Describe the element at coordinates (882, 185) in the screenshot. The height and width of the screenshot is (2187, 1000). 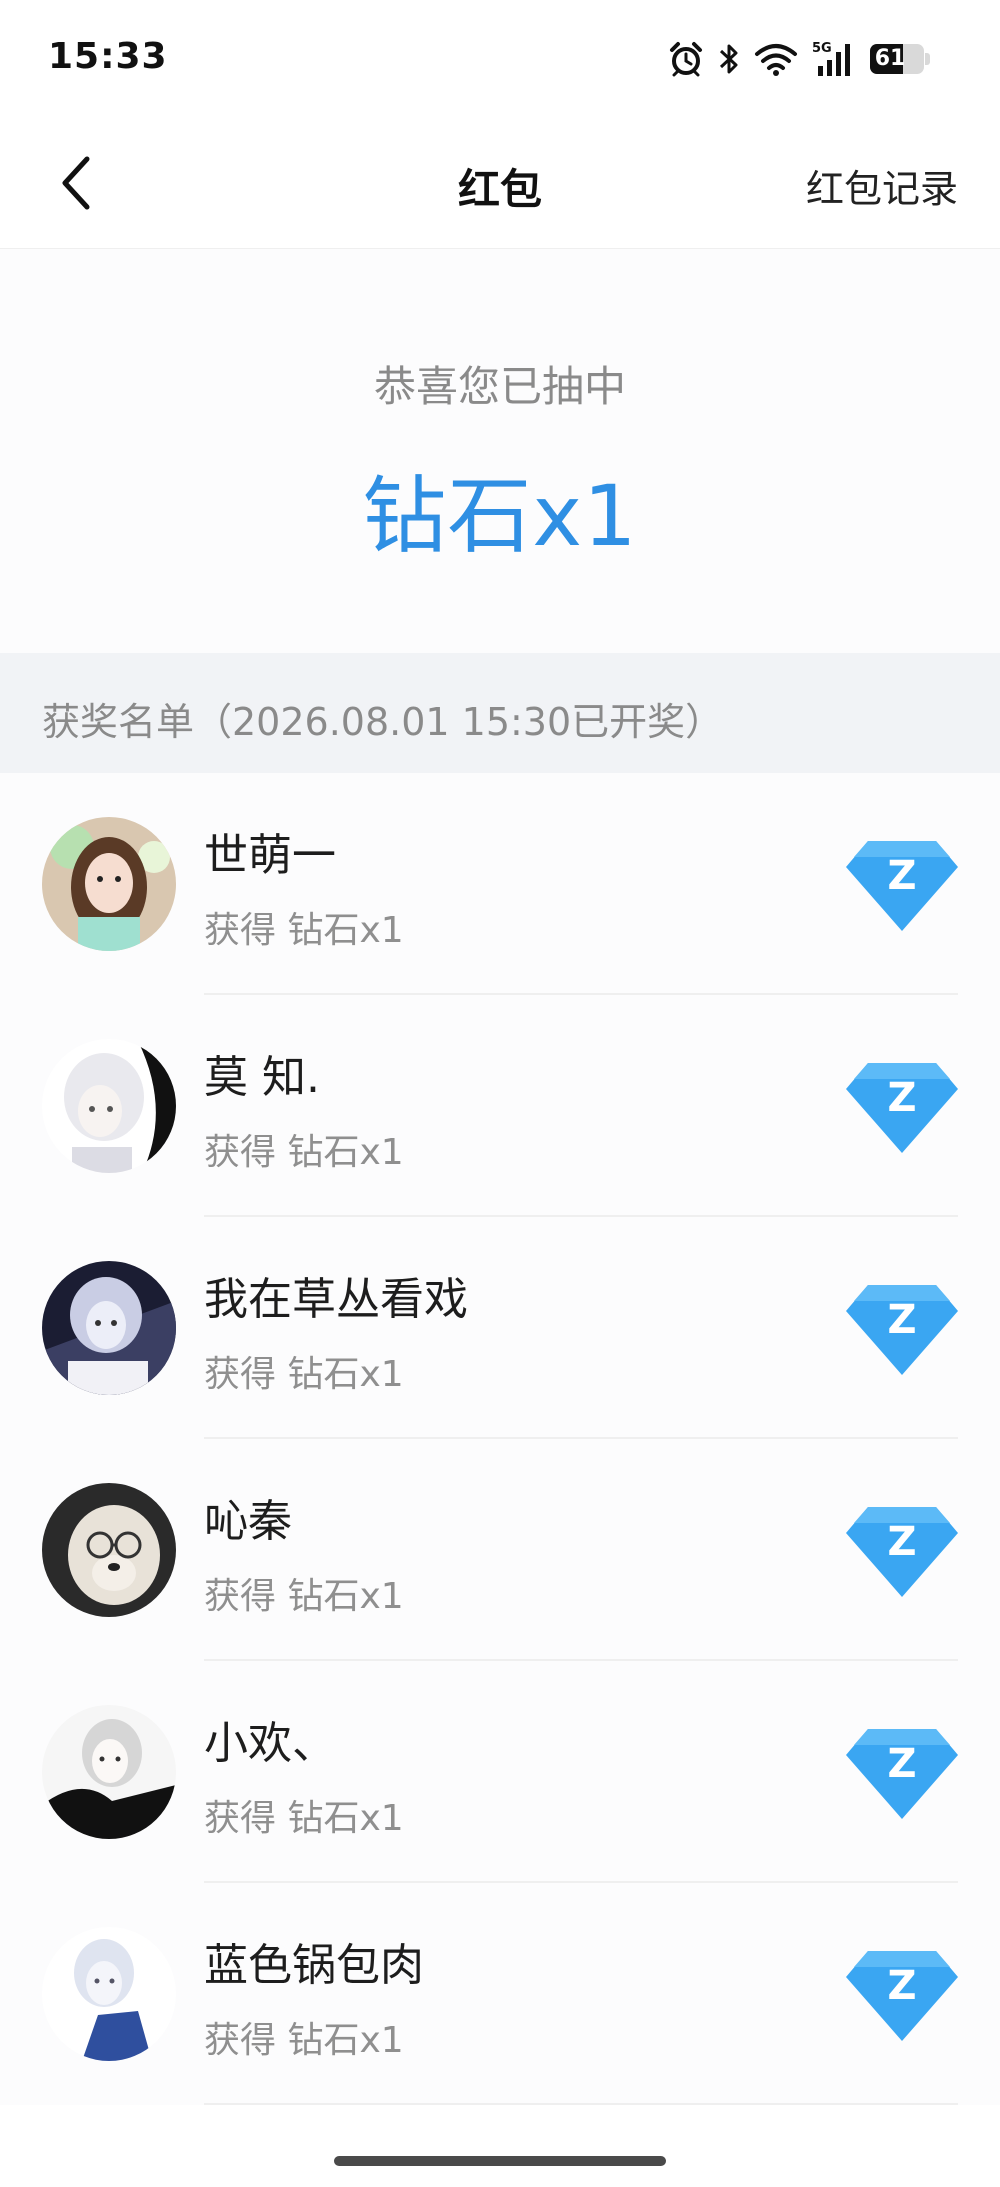
I see `red-packet-records-link: 红包记录` at that location.